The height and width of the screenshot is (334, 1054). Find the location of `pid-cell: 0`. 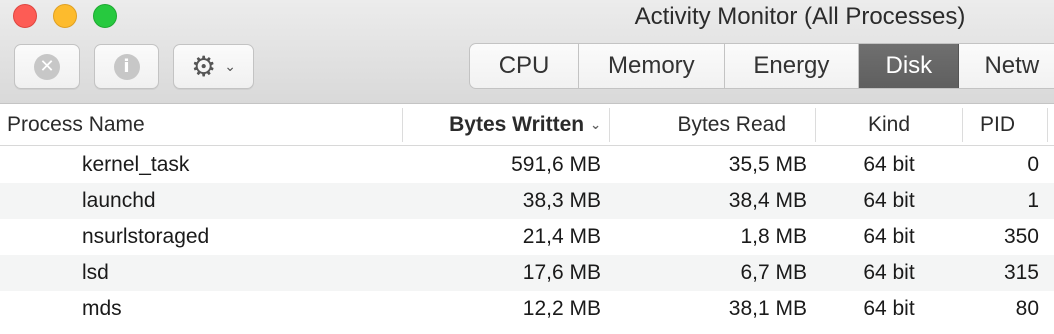

pid-cell: 0 is located at coordinates (1033, 164).